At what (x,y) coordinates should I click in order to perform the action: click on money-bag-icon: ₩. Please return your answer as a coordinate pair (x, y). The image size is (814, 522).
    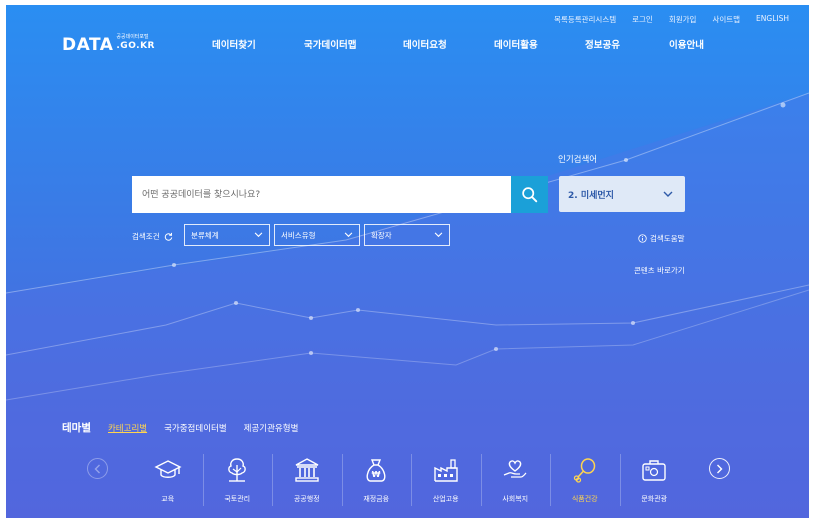
    Looking at the image, I should click on (376, 470).